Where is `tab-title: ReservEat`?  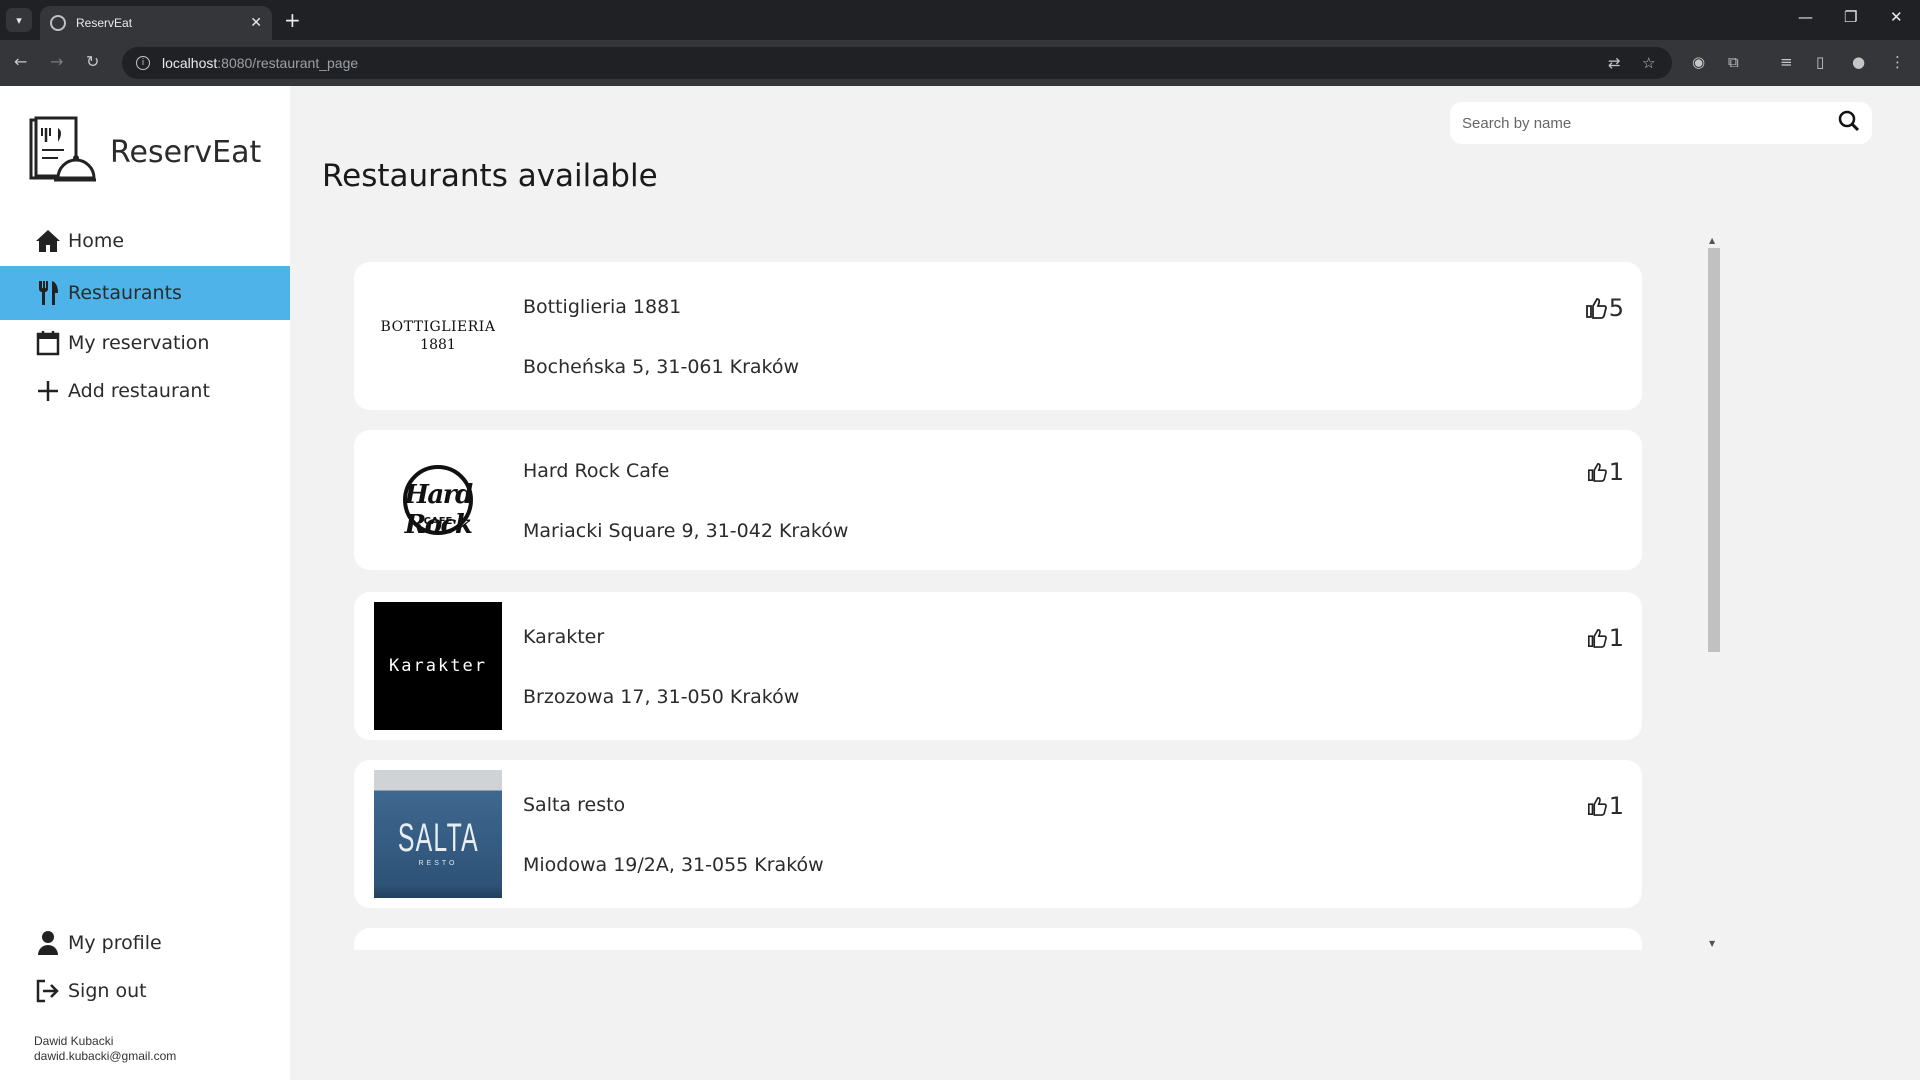 tab-title: ReservEat is located at coordinates (104, 23).